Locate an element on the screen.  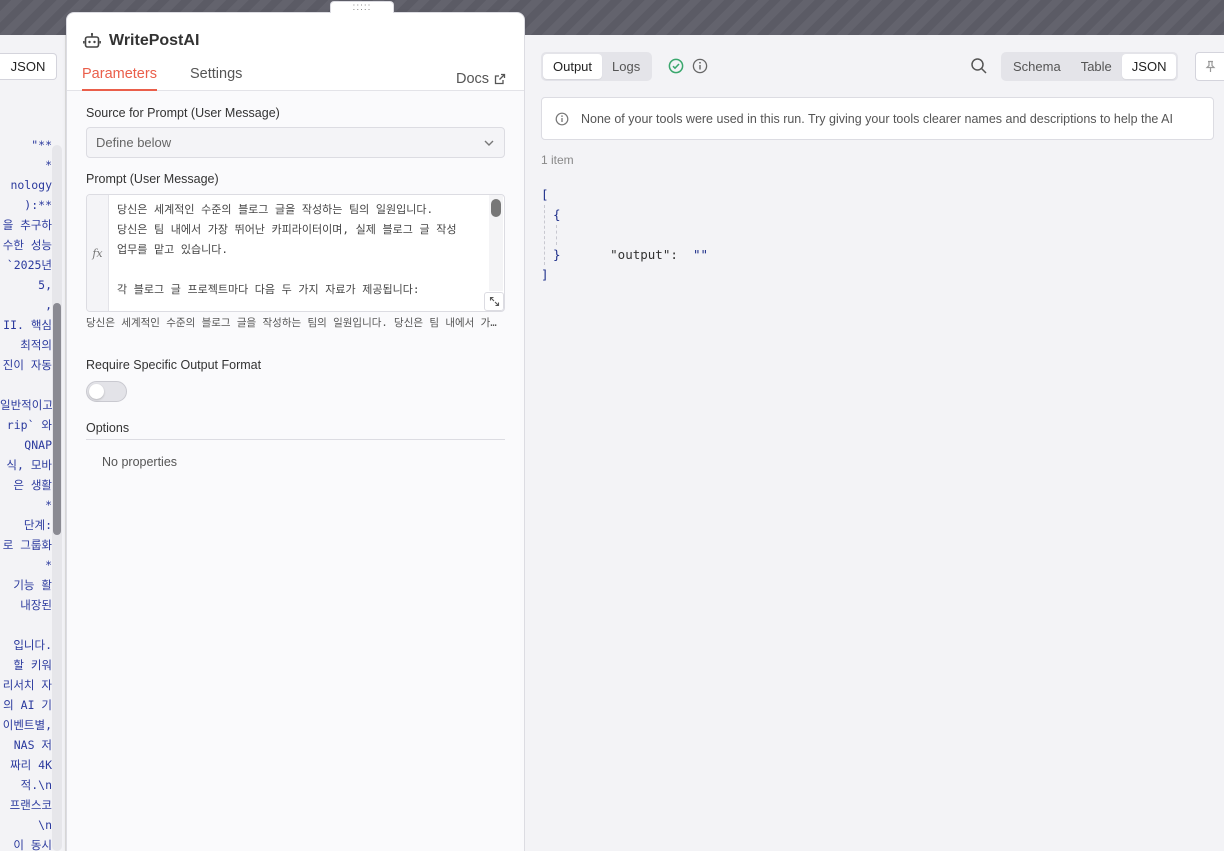
input-json-line: \n is located at coordinates (45, 825).